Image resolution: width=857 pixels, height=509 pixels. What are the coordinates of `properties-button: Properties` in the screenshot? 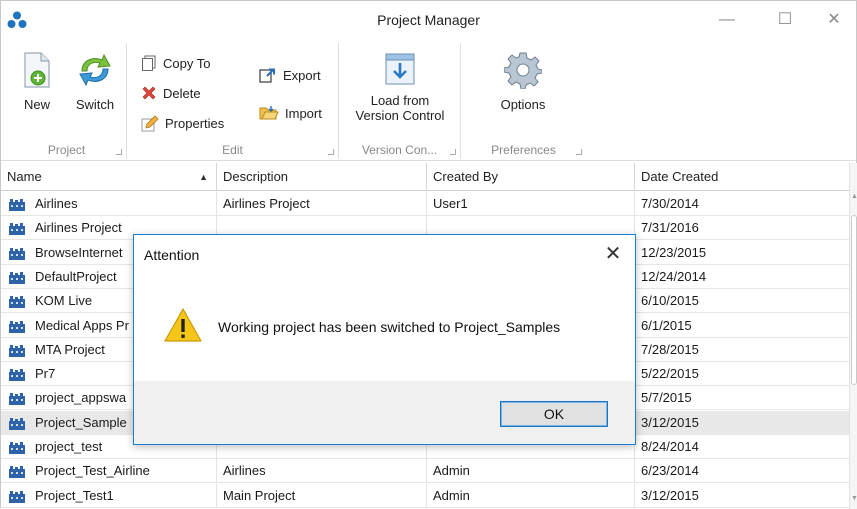 It's located at (182, 123).